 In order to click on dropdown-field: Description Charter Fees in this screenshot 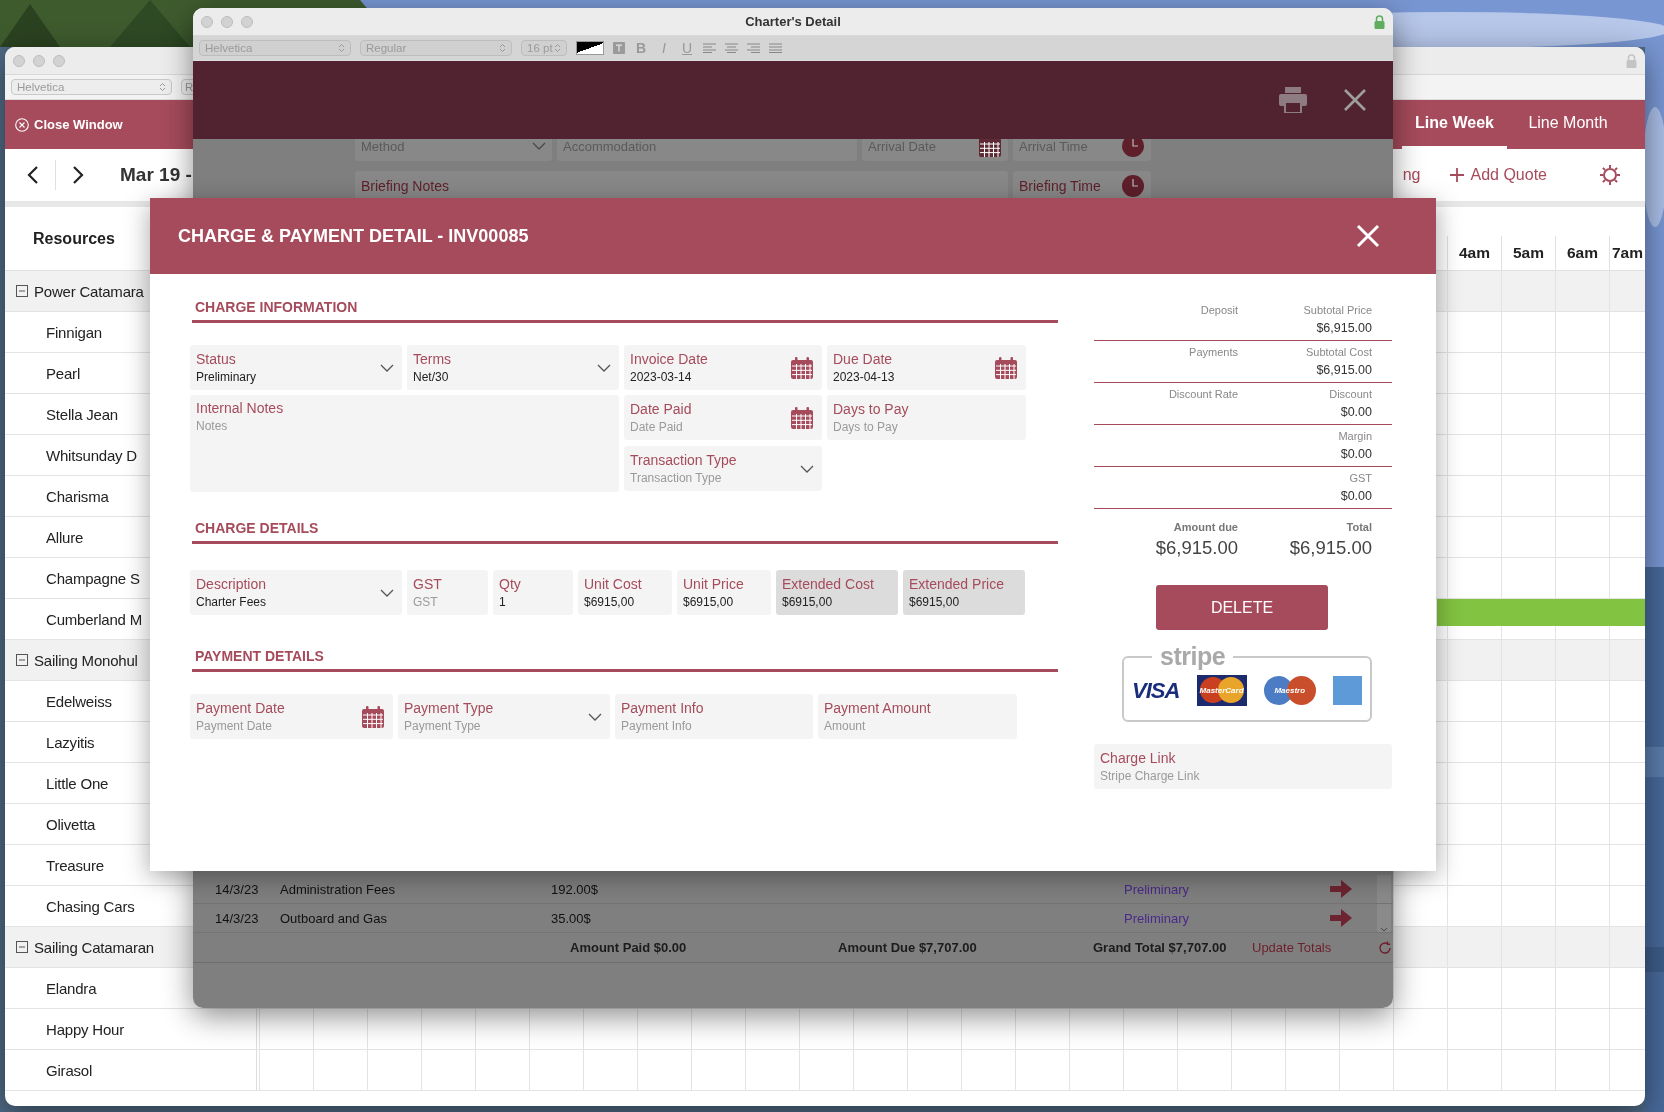, I will do `click(296, 592)`.